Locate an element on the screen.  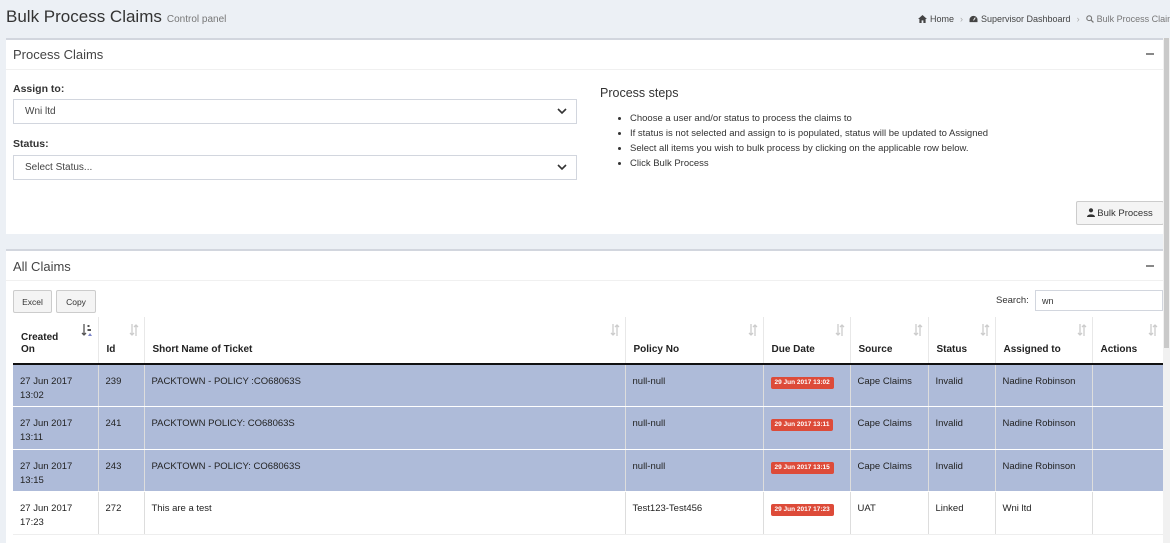
column-header-short-name: Short Name of Ticket is located at coordinates (385, 341).